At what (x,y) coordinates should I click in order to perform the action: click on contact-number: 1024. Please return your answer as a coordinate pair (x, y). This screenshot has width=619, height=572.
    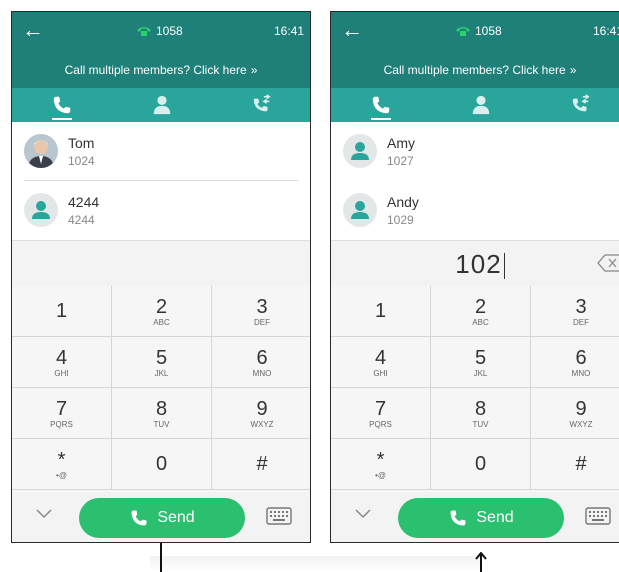
    Looking at the image, I should click on (81, 161).